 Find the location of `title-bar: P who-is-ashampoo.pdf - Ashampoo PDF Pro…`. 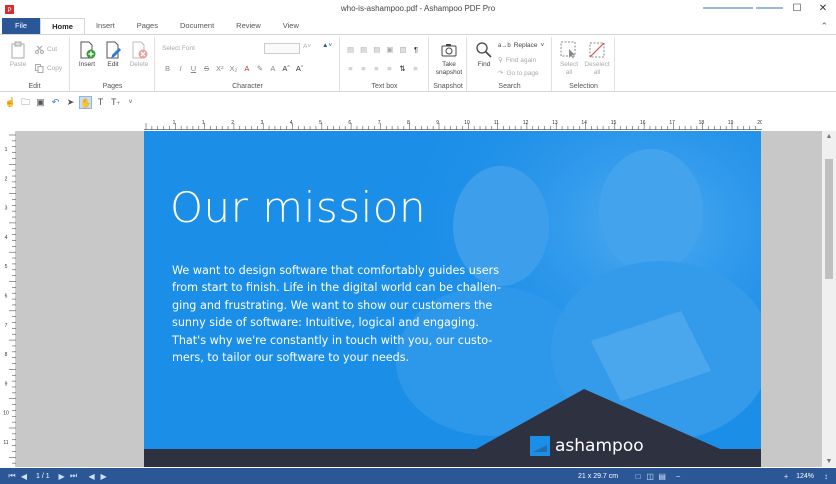

title-bar: P who-is-ashampoo.pdf - Ashampoo PDF Pro… is located at coordinates (418, 9).